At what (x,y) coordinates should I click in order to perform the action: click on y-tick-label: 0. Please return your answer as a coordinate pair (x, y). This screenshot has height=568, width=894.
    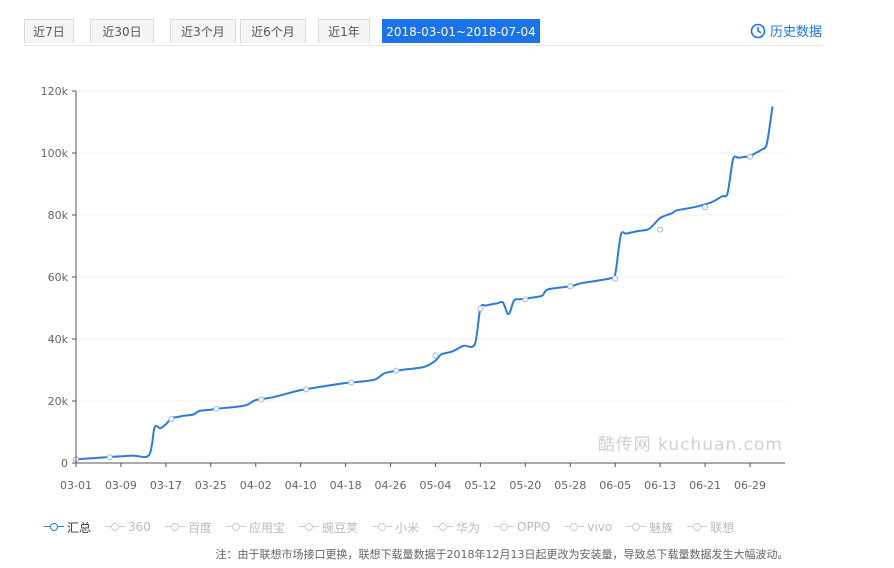
    Looking at the image, I should click on (64, 463).